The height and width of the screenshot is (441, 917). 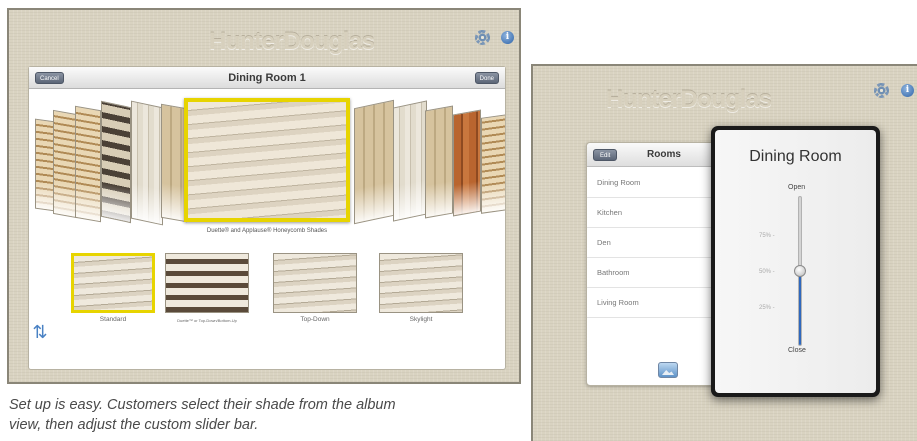 What do you see at coordinates (651, 273) in the screenshot?
I see `room-item-bathroom: Bathroom` at bounding box center [651, 273].